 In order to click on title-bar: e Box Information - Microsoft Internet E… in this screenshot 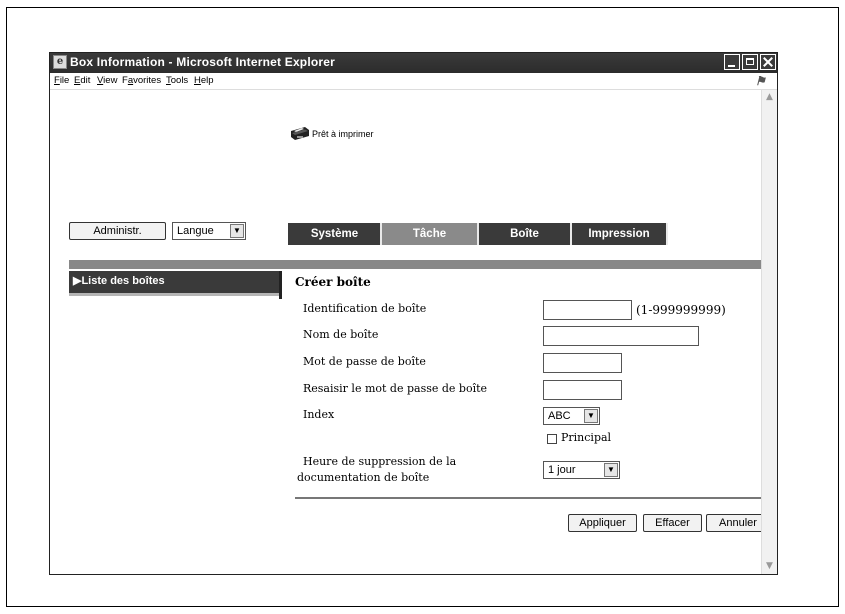, I will do `click(413, 63)`.